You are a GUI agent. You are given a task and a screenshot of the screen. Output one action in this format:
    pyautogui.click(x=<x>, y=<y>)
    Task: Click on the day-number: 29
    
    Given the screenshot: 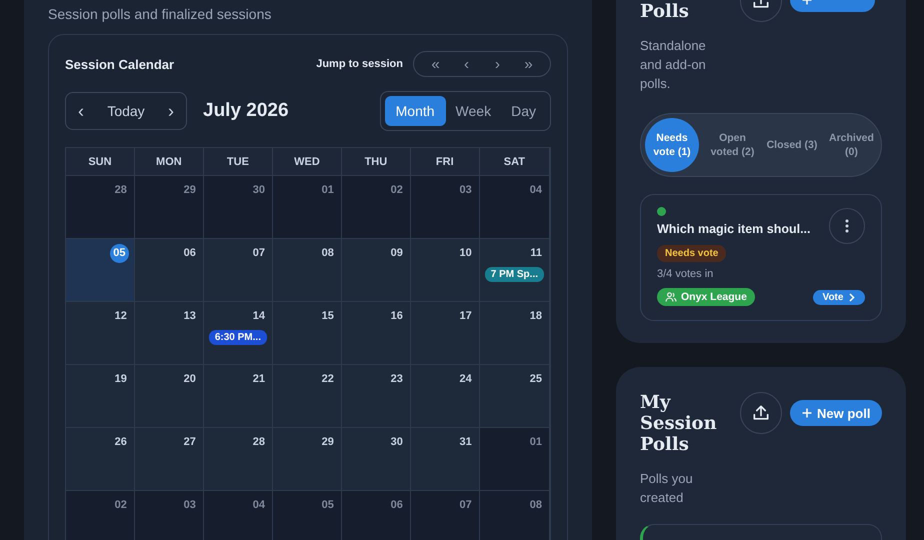 What is the action you would take?
    pyautogui.click(x=189, y=190)
    